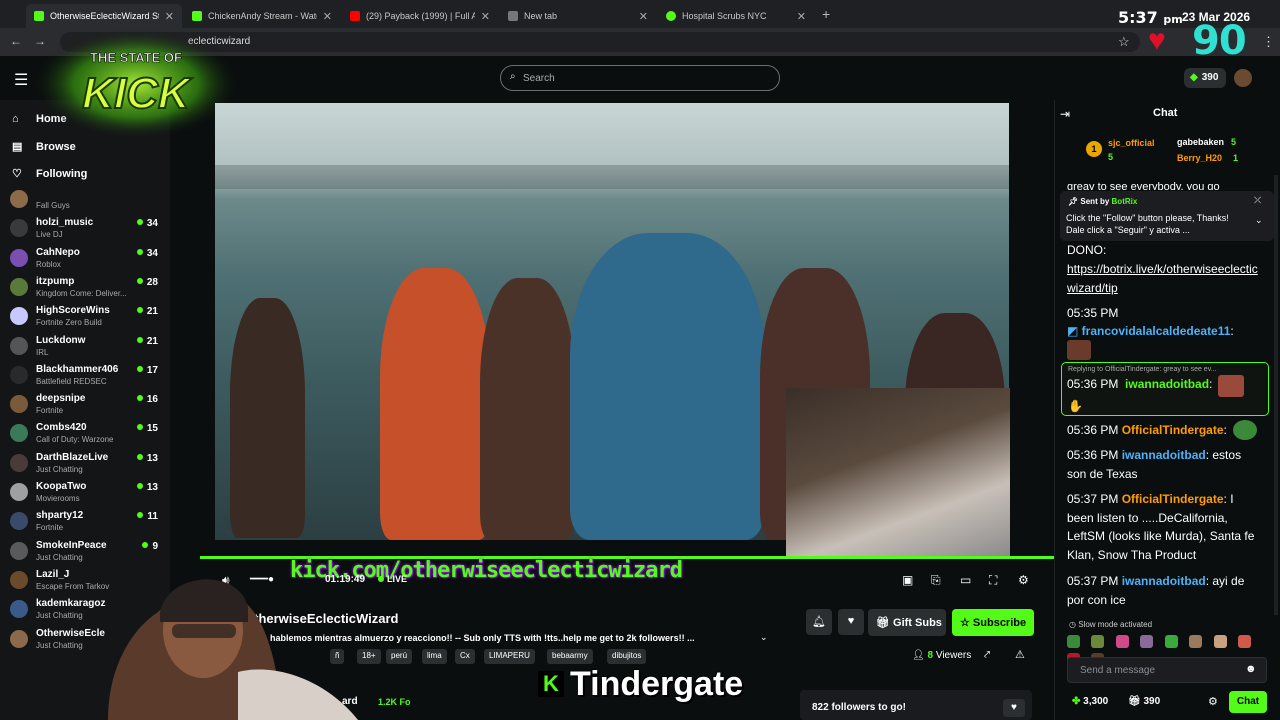  Describe the element at coordinates (987, 655) in the screenshot. I see `share-icon: ⤤` at that location.